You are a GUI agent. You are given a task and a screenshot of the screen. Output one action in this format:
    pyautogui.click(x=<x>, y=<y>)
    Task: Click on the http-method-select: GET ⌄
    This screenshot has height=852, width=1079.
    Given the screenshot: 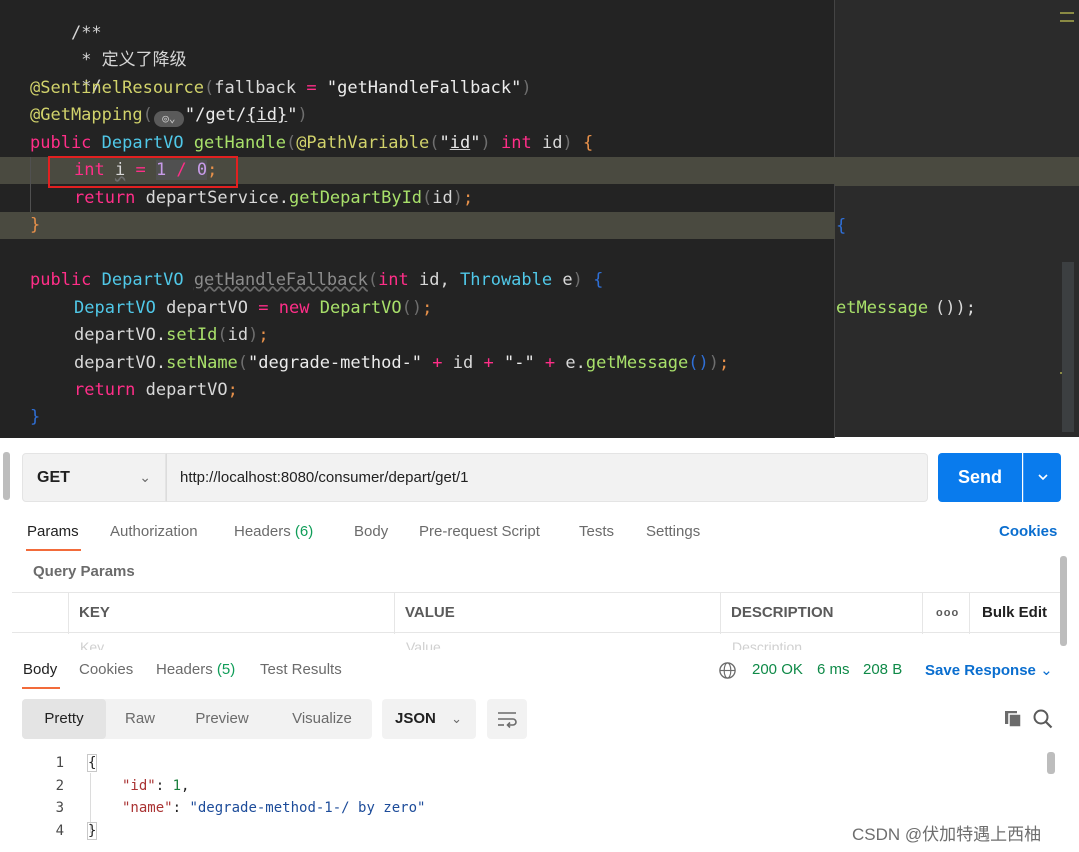 What is the action you would take?
    pyautogui.click(x=94, y=477)
    